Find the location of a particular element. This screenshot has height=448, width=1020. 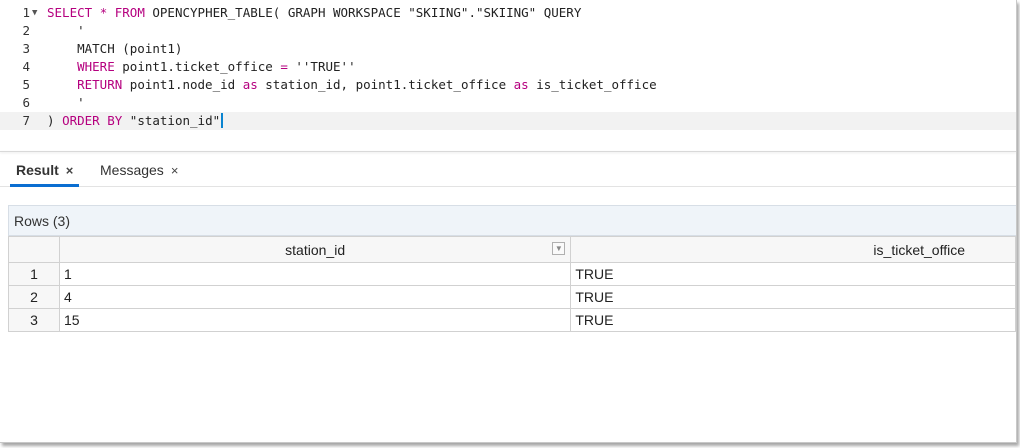

tab-messages-close-icon: × is located at coordinates (175, 170).